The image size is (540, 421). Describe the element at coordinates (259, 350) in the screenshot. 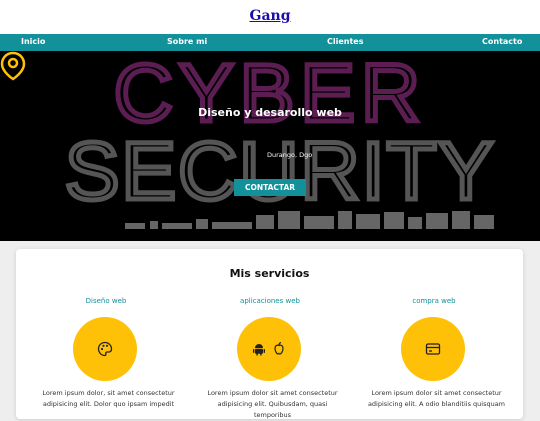

I see `android-icon` at that location.